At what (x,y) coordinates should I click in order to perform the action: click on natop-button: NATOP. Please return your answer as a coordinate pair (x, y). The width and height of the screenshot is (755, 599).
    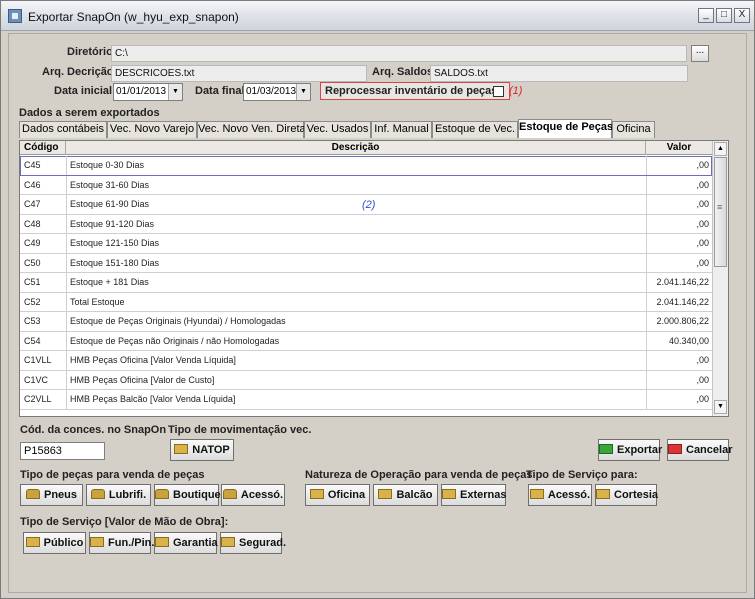
    Looking at the image, I should click on (202, 450).